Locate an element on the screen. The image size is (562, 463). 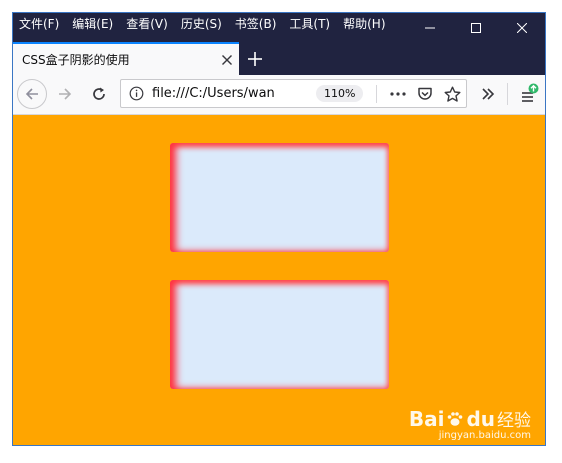
watermark-url: jingyan.baidu.com is located at coordinates (484, 435).